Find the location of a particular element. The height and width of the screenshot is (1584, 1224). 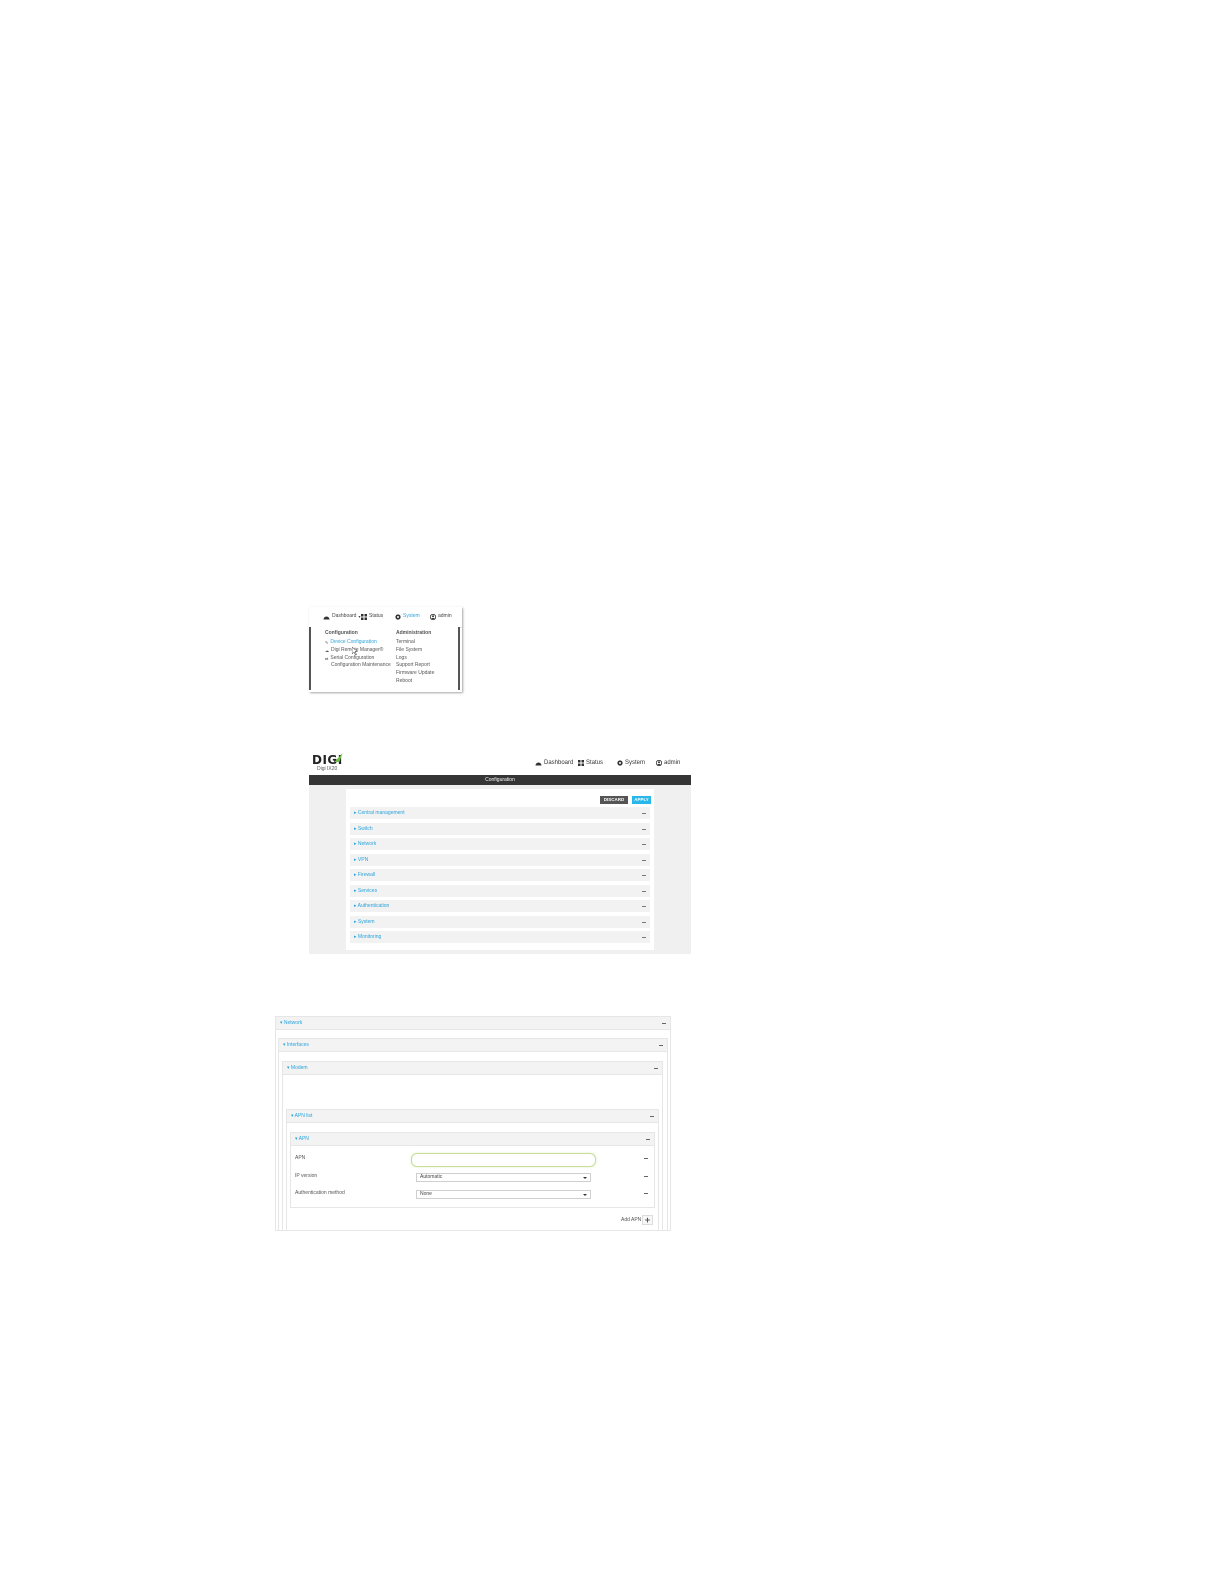

nav-admin-label: admin is located at coordinates (672, 763).